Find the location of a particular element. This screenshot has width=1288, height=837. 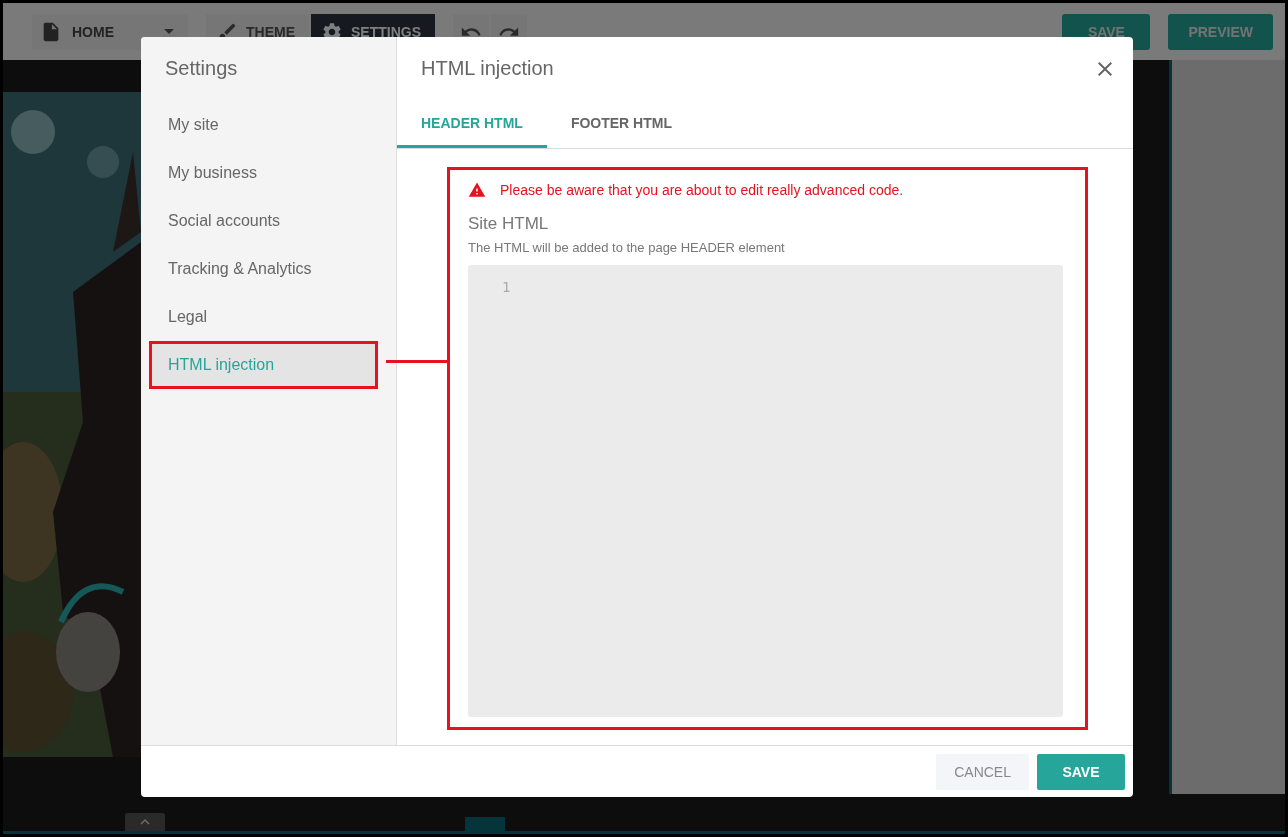

save-button: SAVE is located at coordinates (1081, 771).